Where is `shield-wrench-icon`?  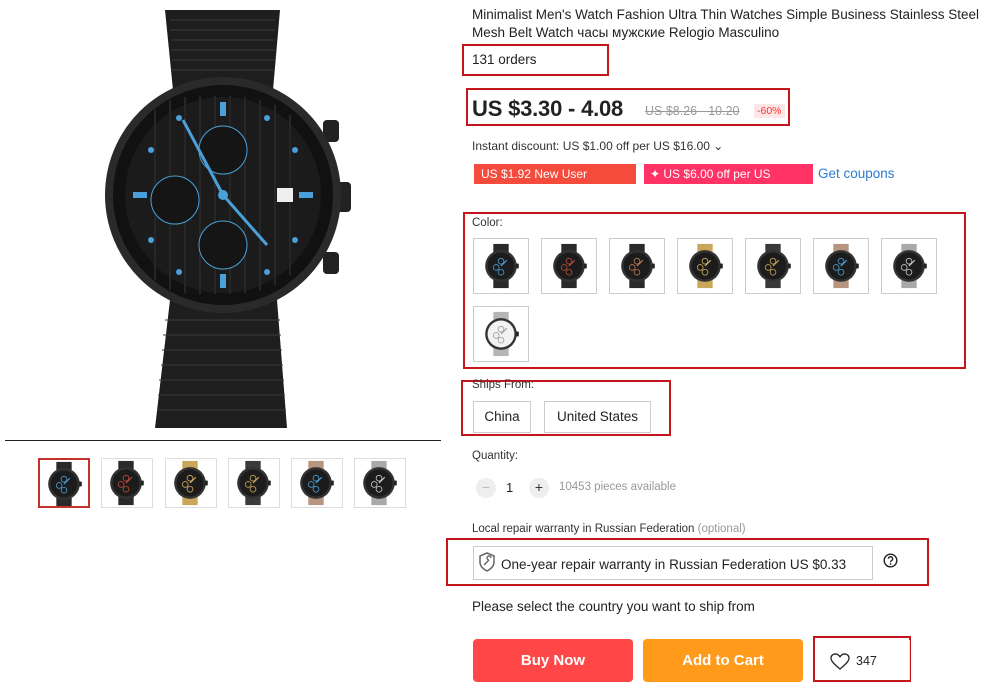 shield-wrench-icon is located at coordinates (487, 562).